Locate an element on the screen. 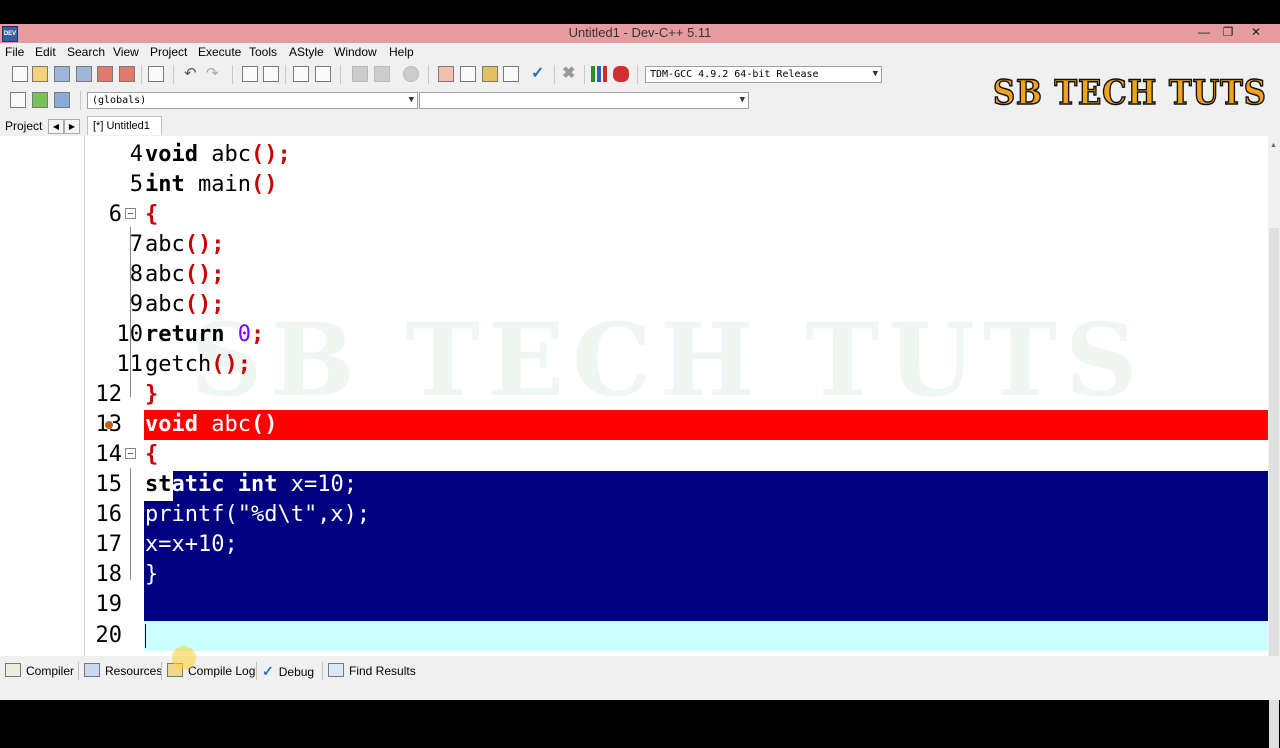  title-bar: DEV Untitled1 - Dev-C++ 5.11 — ❐ ✕ is located at coordinates (640, 33).